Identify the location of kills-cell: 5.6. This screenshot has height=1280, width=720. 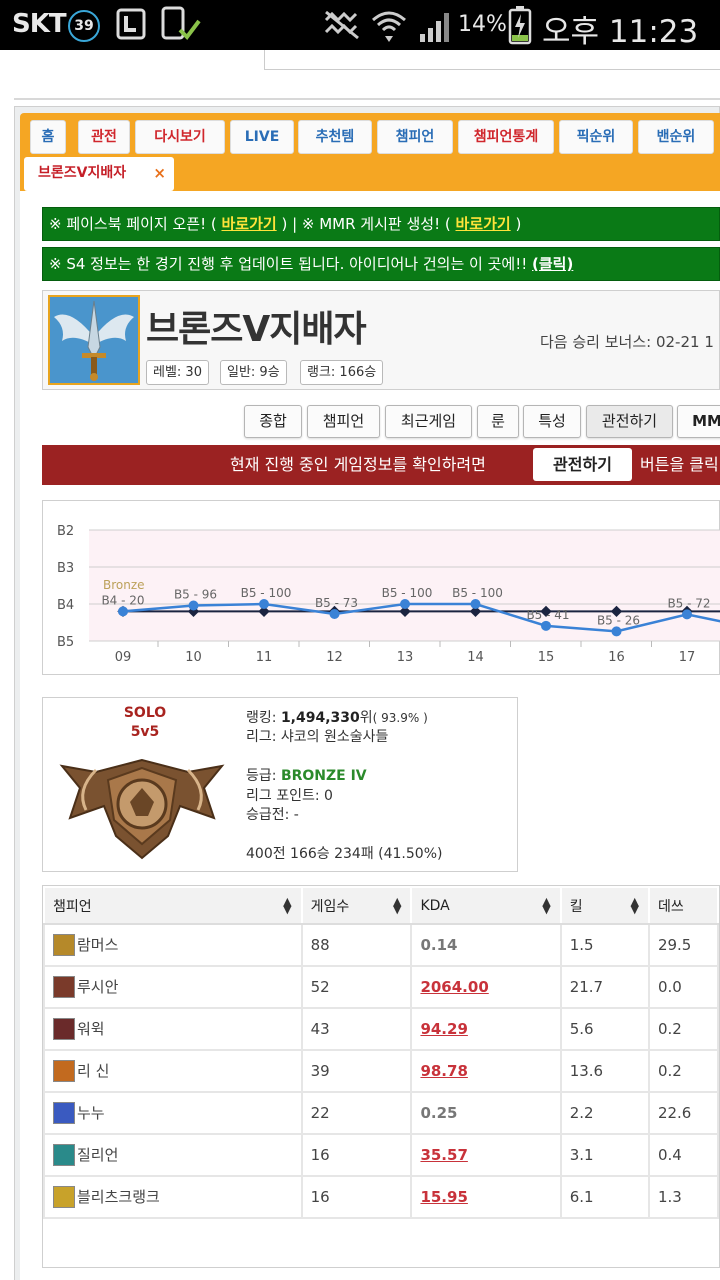
(604, 1029).